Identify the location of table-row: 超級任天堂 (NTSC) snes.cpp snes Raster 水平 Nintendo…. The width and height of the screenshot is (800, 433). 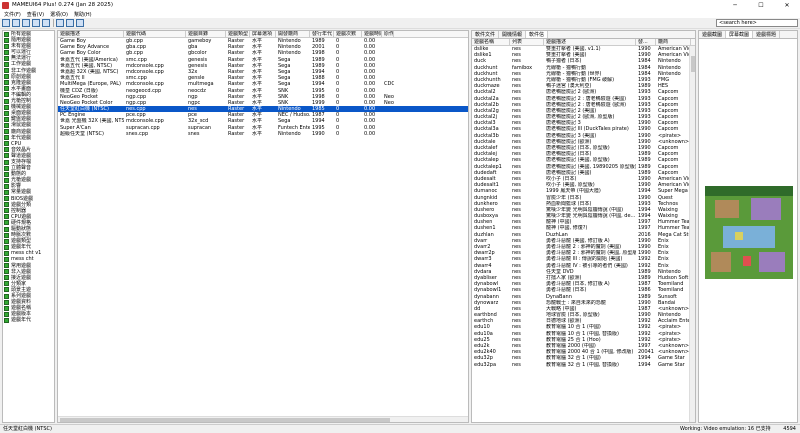
(263, 134).